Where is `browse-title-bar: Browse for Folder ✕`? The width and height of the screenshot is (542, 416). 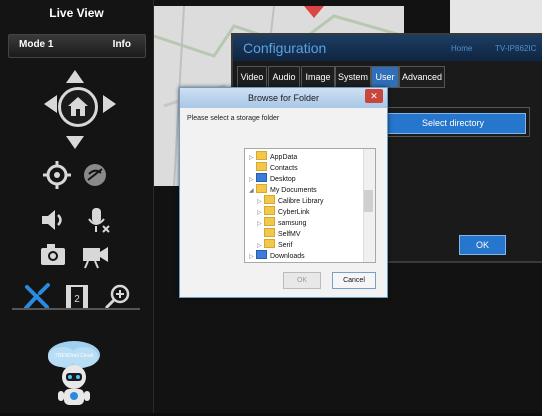 browse-title-bar: Browse for Folder ✕ is located at coordinates (283, 98).